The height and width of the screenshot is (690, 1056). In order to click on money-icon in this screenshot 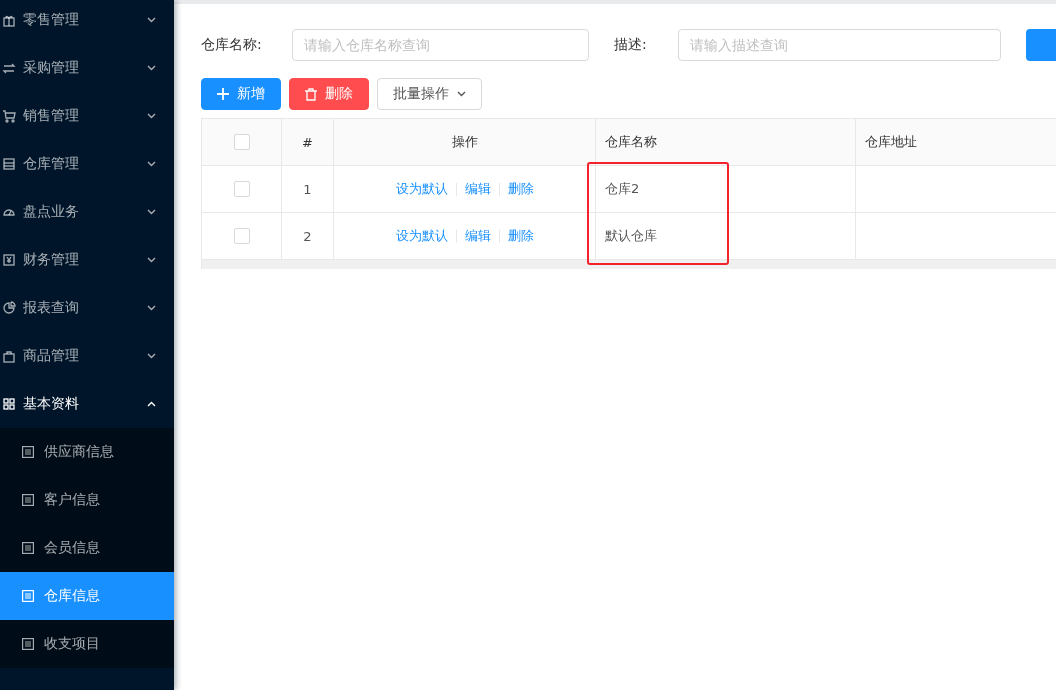, I will do `click(9, 260)`.